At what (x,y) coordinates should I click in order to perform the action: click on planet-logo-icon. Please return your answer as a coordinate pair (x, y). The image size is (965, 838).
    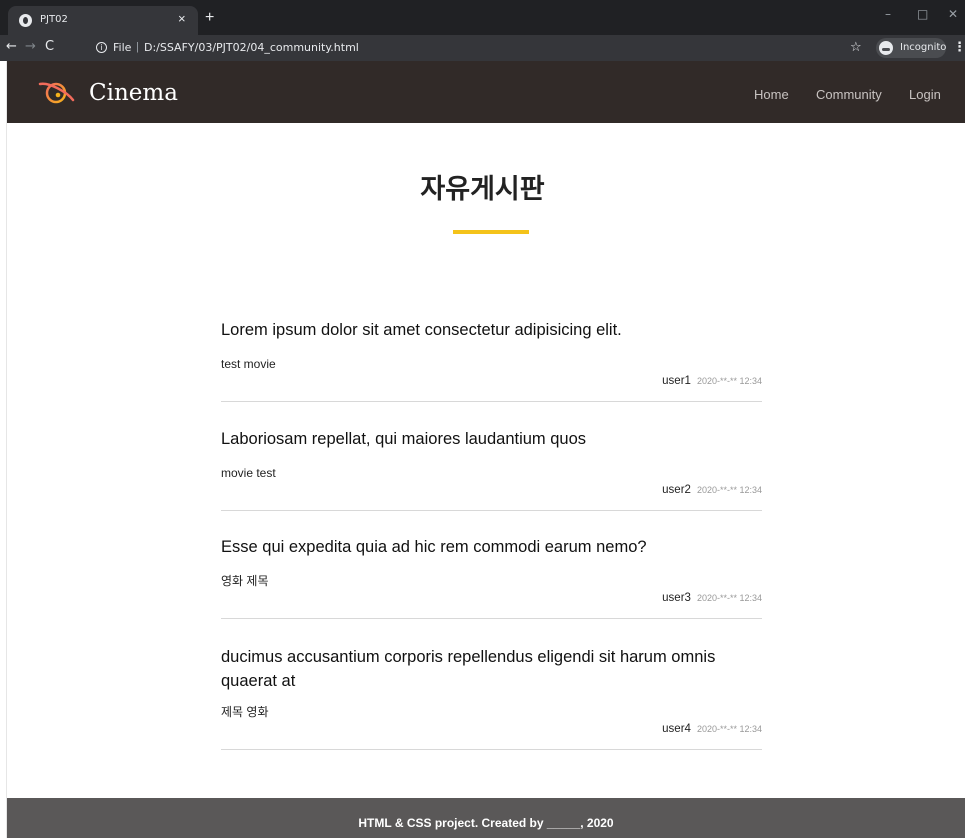
    Looking at the image, I should click on (56, 92).